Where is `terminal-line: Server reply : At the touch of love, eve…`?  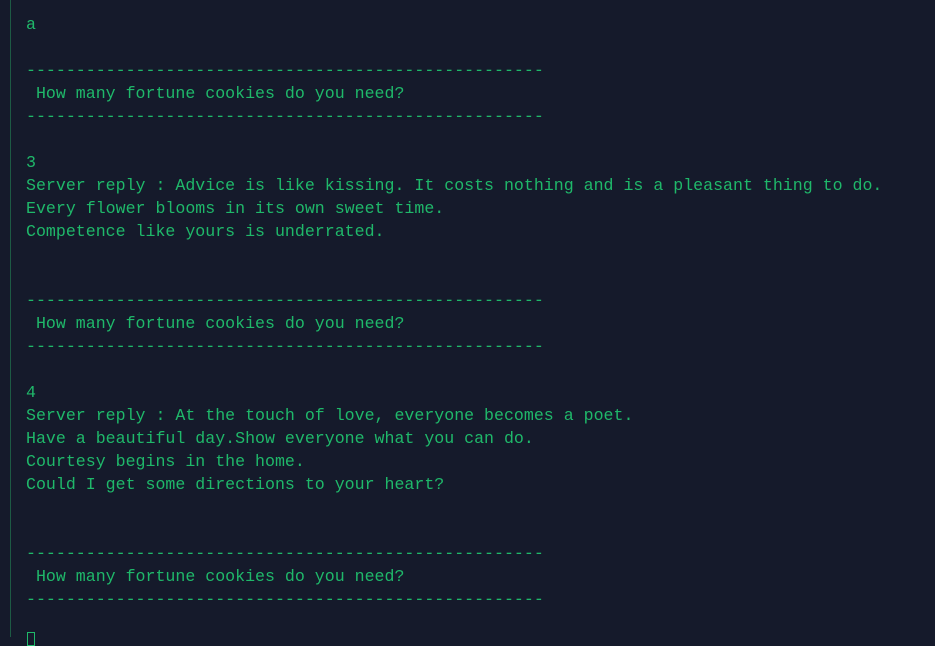
terminal-line: Server reply : At the touch of love, eve… is located at coordinates (330, 415).